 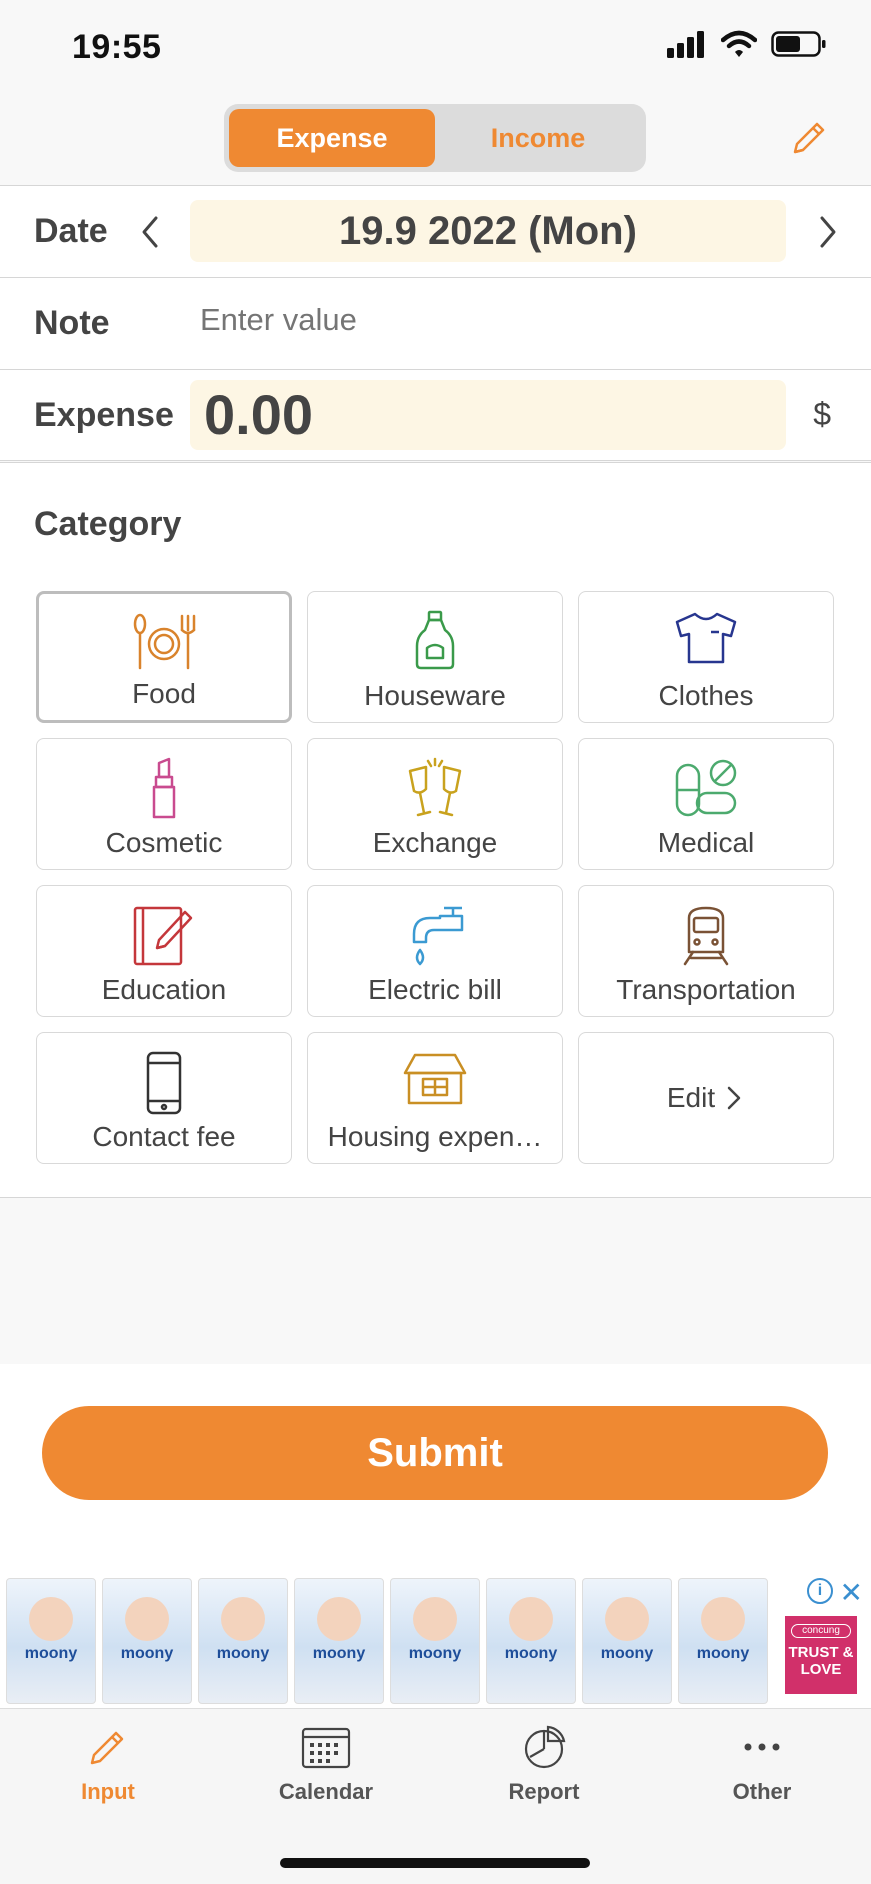 What do you see at coordinates (435, 640) in the screenshot?
I see `houseware-icon` at bounding box center [435, 640].